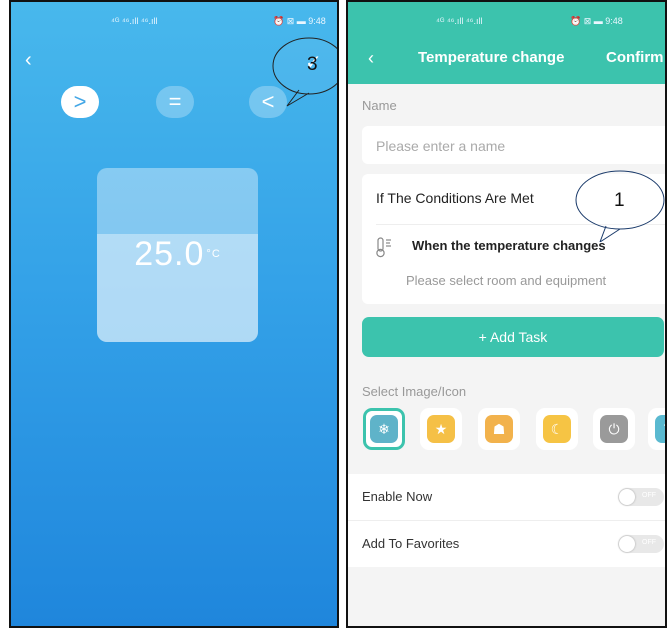 The width and height of the screenshot is (667, 634). I want to click on temperature-readout: 25.0 °C, so click(177, 254).